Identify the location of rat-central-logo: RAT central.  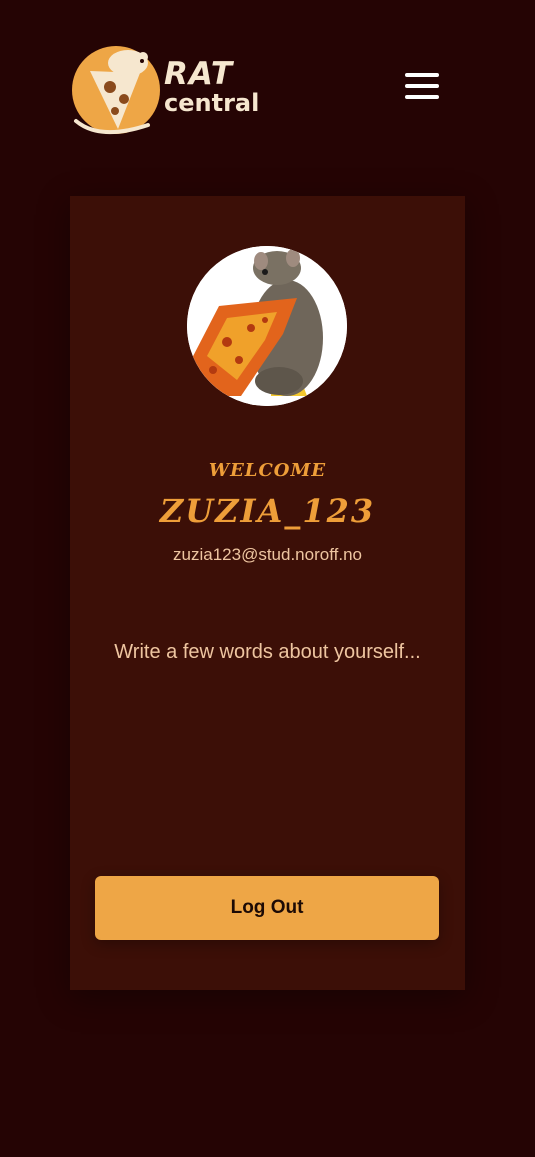
(165, 88).